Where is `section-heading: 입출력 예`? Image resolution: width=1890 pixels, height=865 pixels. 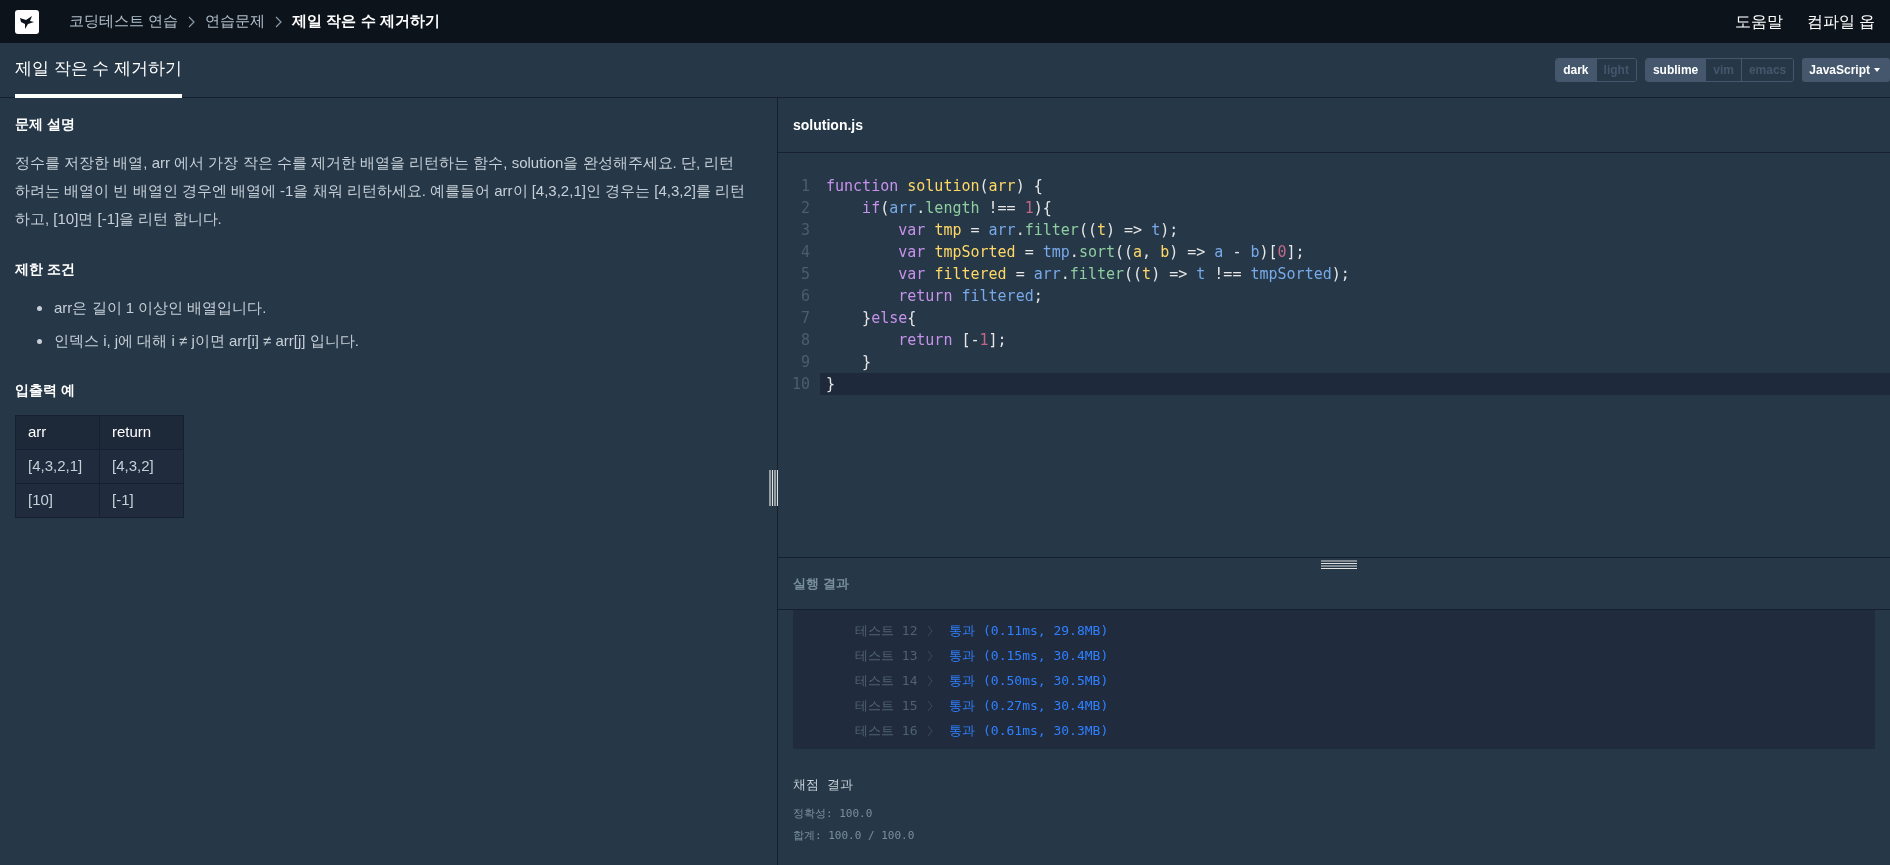
section-heading: 입출력 예 is located at coordinates (45, 390).